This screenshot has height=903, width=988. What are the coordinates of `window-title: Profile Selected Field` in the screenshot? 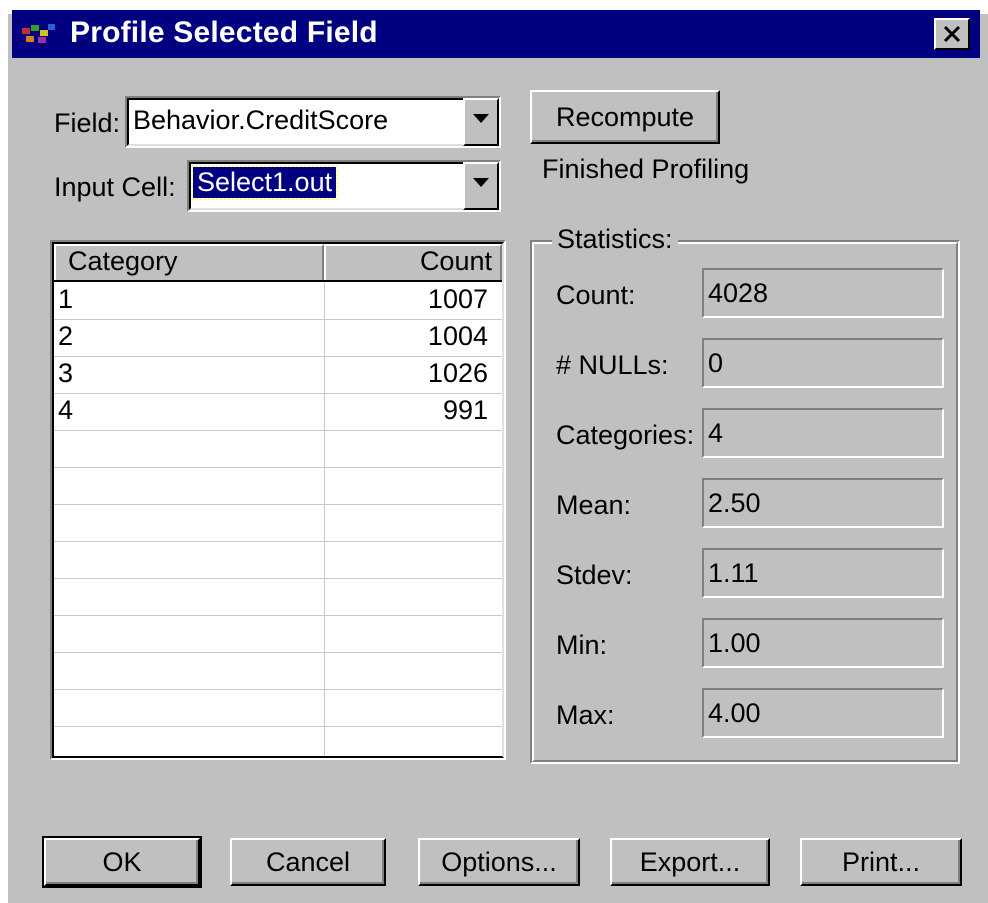 It's located at (224, 32).